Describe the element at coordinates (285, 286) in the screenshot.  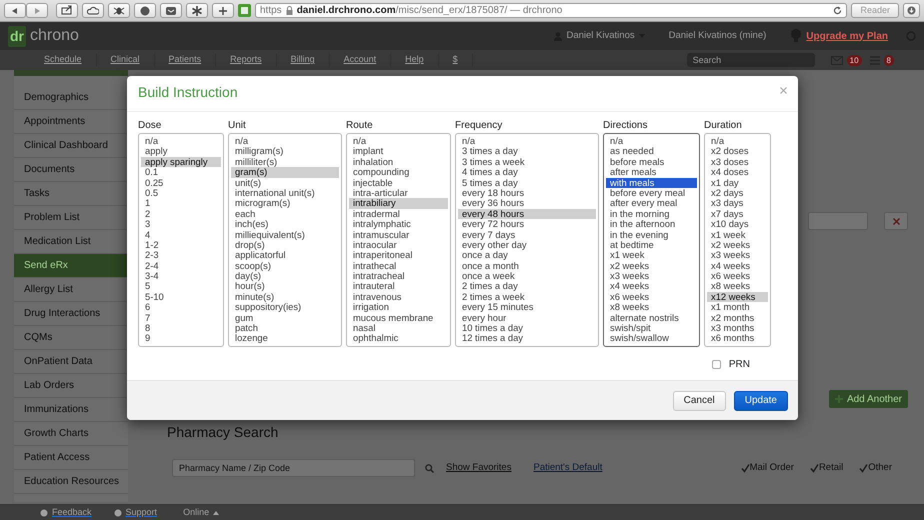
I see `list-option: hour(s)` at that location.